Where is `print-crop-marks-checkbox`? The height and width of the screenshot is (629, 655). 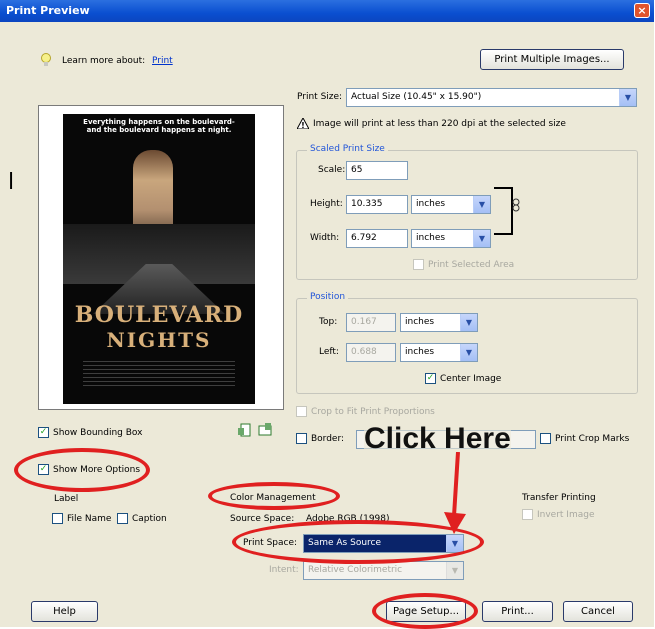
print-crop-marks-checkbox is located at coordinates (545, 438).